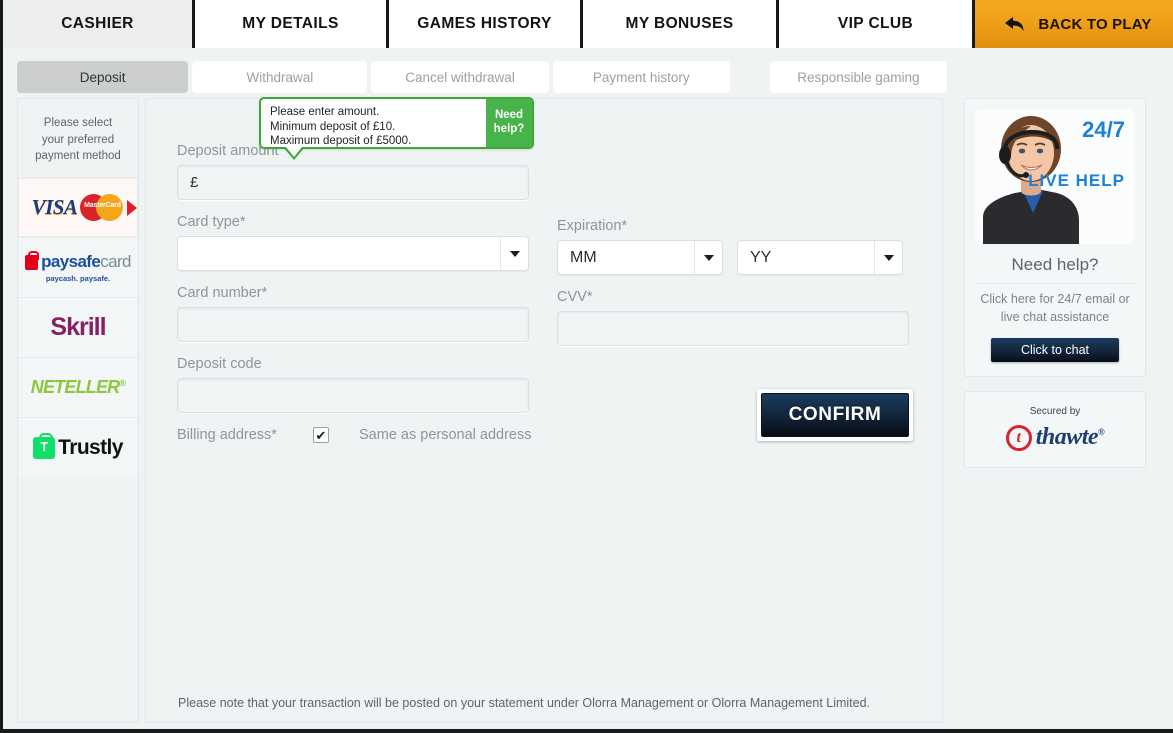  Describe the element at coordinates (1055, 269) in the screenshot. I see `need-help-title: Need help?` at that location.